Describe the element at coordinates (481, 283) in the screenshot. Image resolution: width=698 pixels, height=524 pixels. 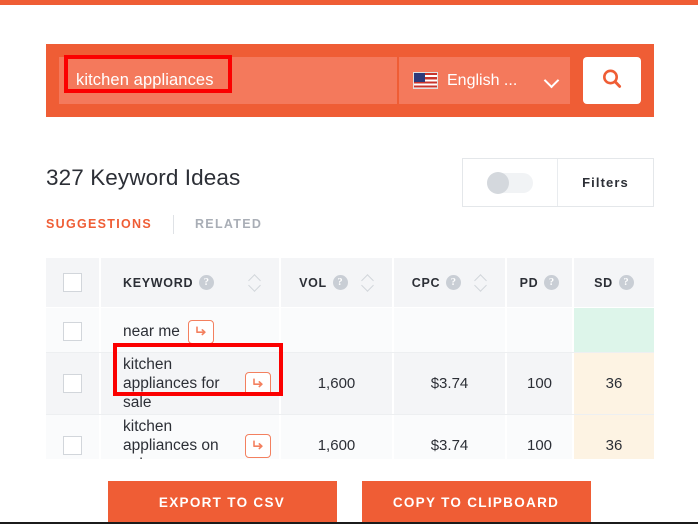
I see `sort-icon-cpc` at that location.